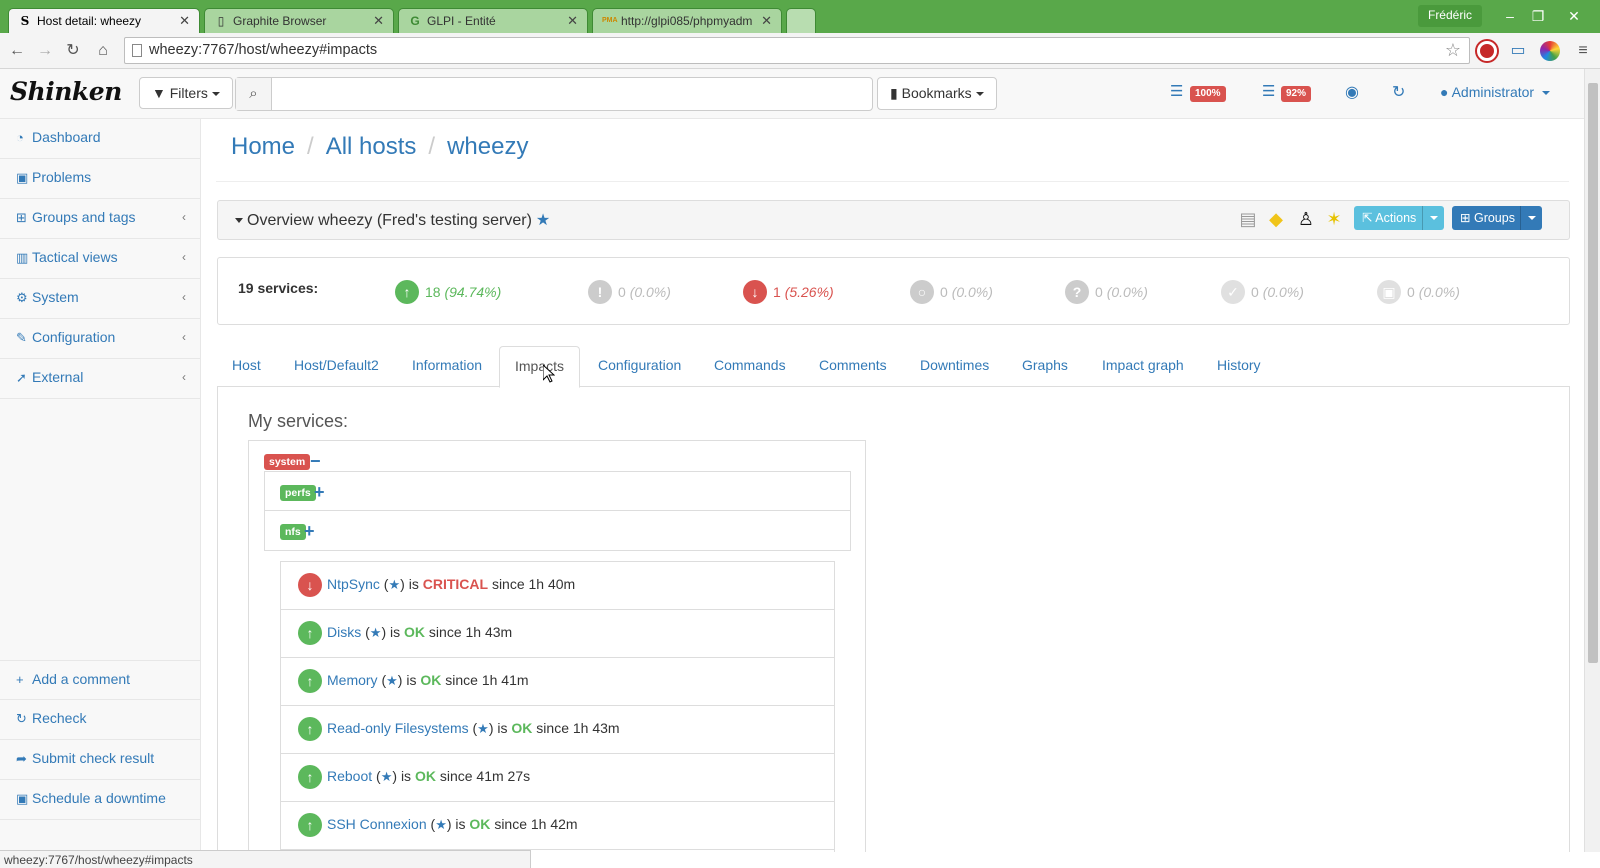 The image size is (1600, 868). What do you see at coordinates (398, 728) in the screenshot?
I see `service-link: Read-only Filesystems` at bounding box center [398, 728].